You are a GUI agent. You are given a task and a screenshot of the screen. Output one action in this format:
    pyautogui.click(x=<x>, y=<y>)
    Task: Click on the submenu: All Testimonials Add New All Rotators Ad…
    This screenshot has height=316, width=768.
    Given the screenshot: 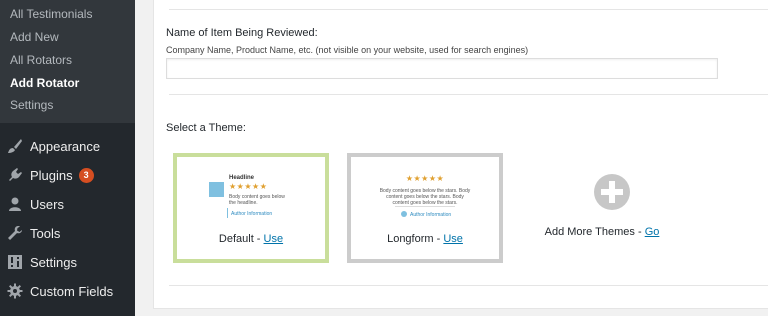 What is the action you would take?
    pyautogui.click(x=67, y=61)
    